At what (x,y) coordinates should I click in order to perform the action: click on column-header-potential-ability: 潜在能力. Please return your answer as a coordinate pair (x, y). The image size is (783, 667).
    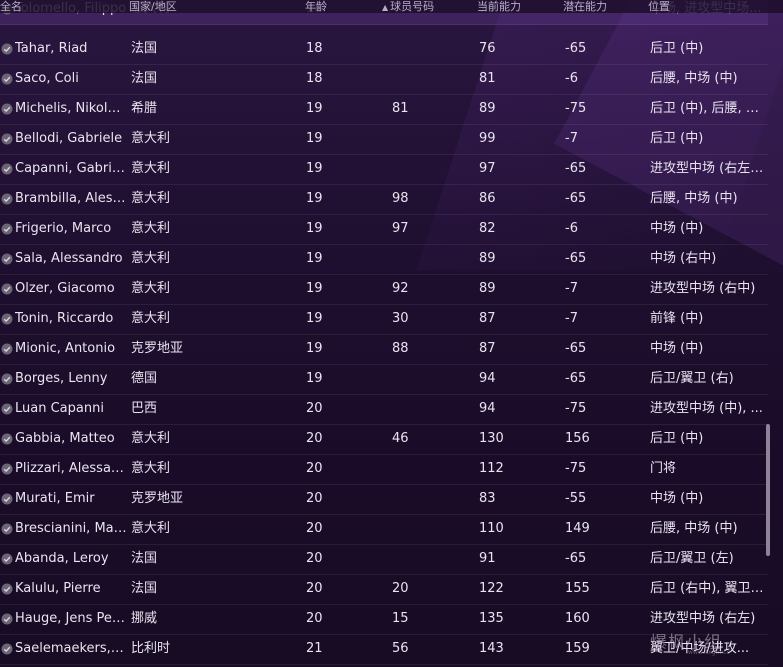
    Looking at the image, I should click on (585, 6).